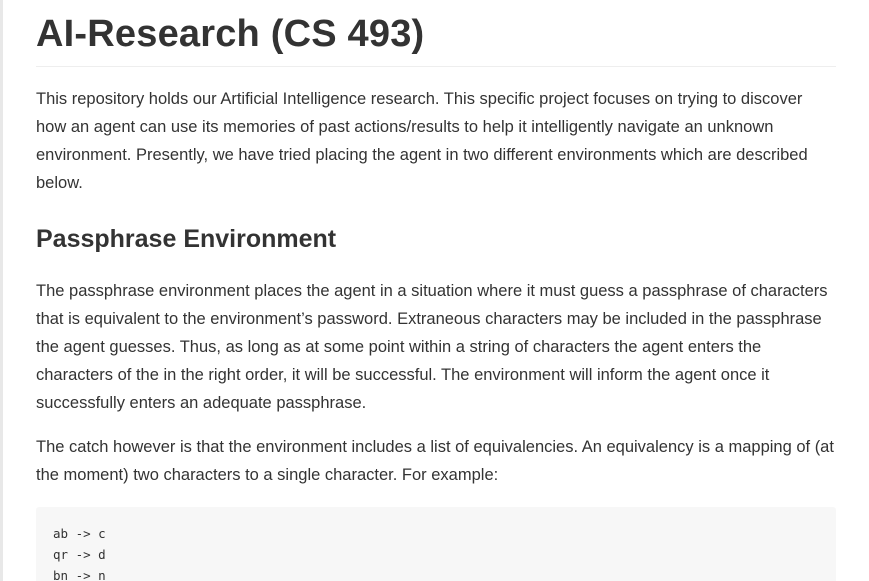 The height and width of the screenshot is (581, 869). What do you see at coordinates (1, 290) in the screenshot?
I see `left-border` at bounding box center [1, 290].